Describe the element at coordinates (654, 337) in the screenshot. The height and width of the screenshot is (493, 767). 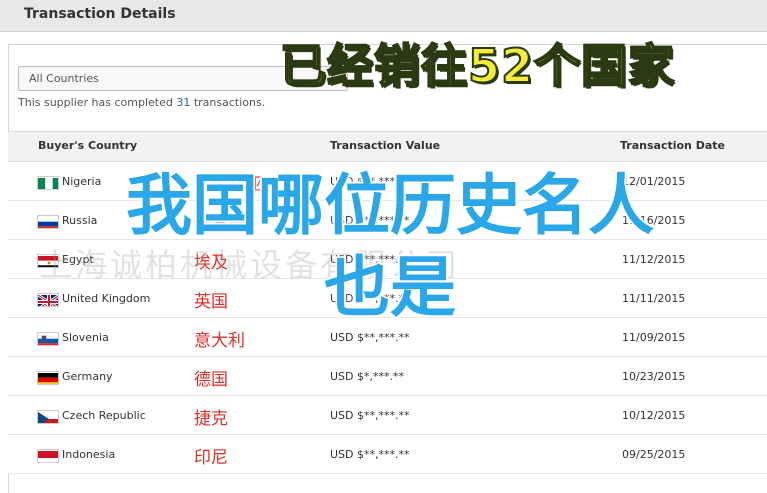
I see `transaction-date: 11/09/2015` at that location.